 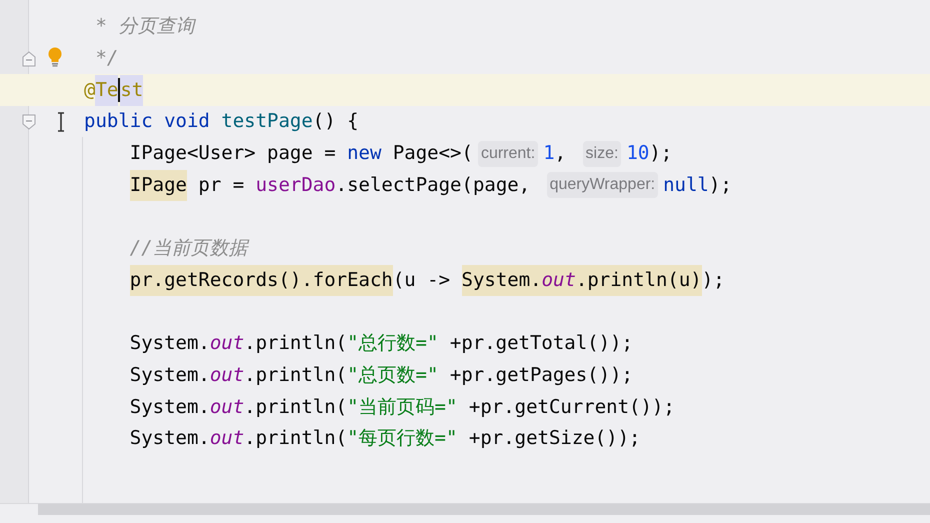 I want to click on code-text: System.out.println("总行数=" +pr.getTotal());, so click(x=381, y=343).